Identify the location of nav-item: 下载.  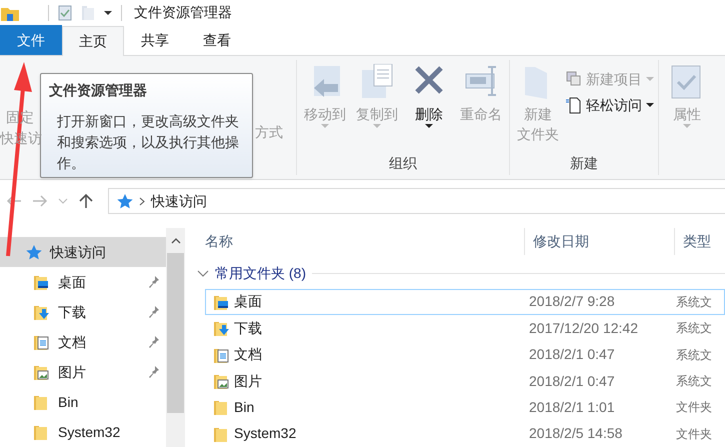
(83, 312).